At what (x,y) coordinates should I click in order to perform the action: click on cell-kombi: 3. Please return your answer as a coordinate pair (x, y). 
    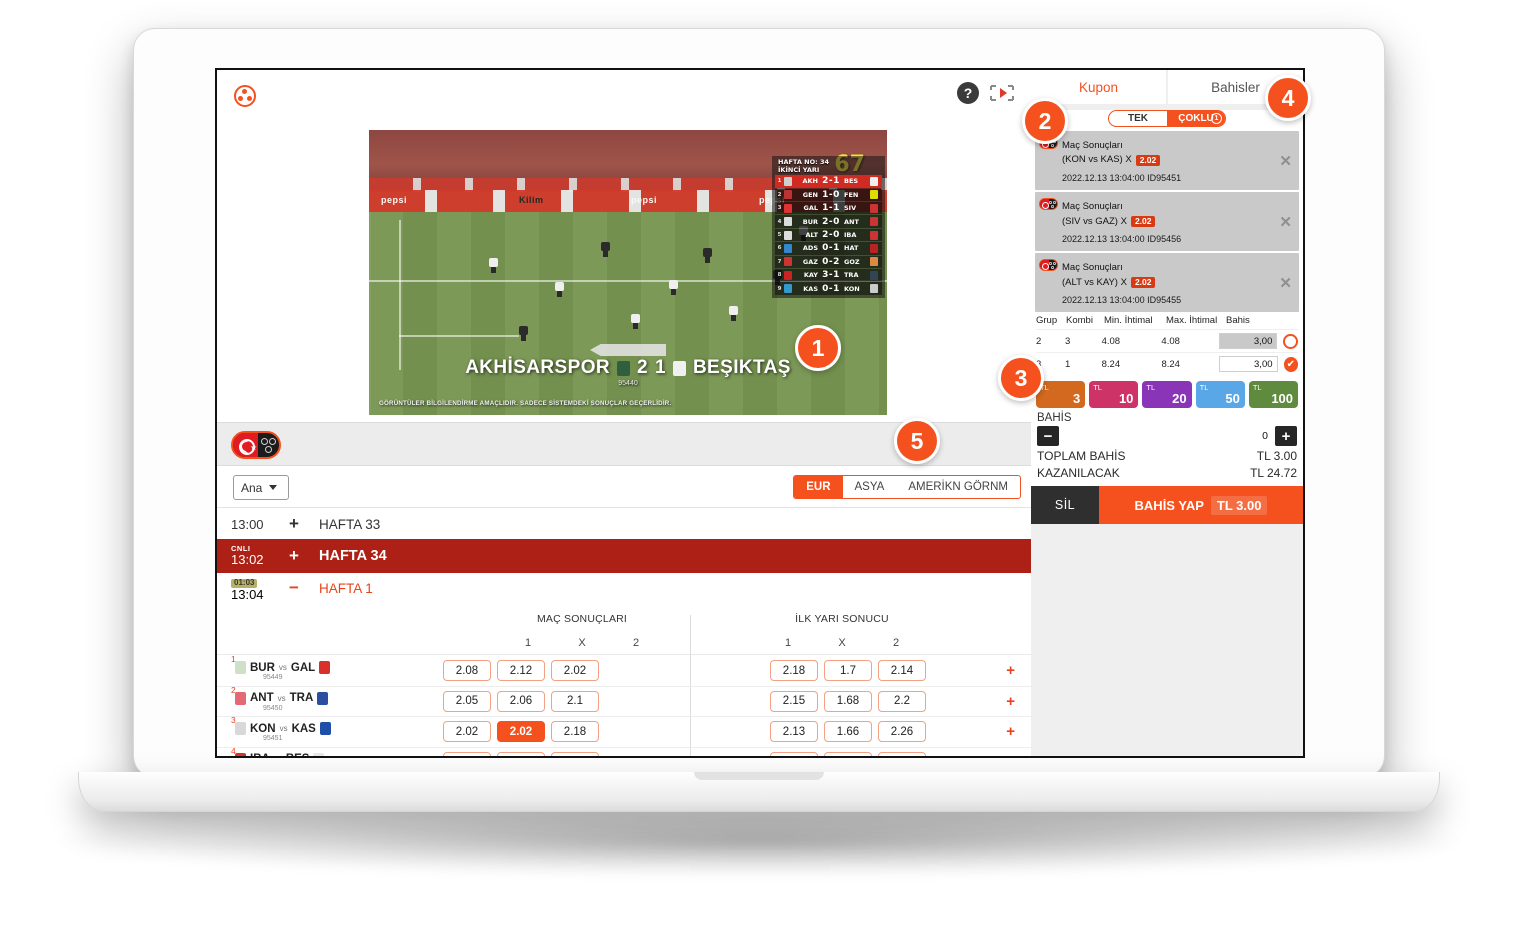
    Looking at the image, I should click on (1067, 341).